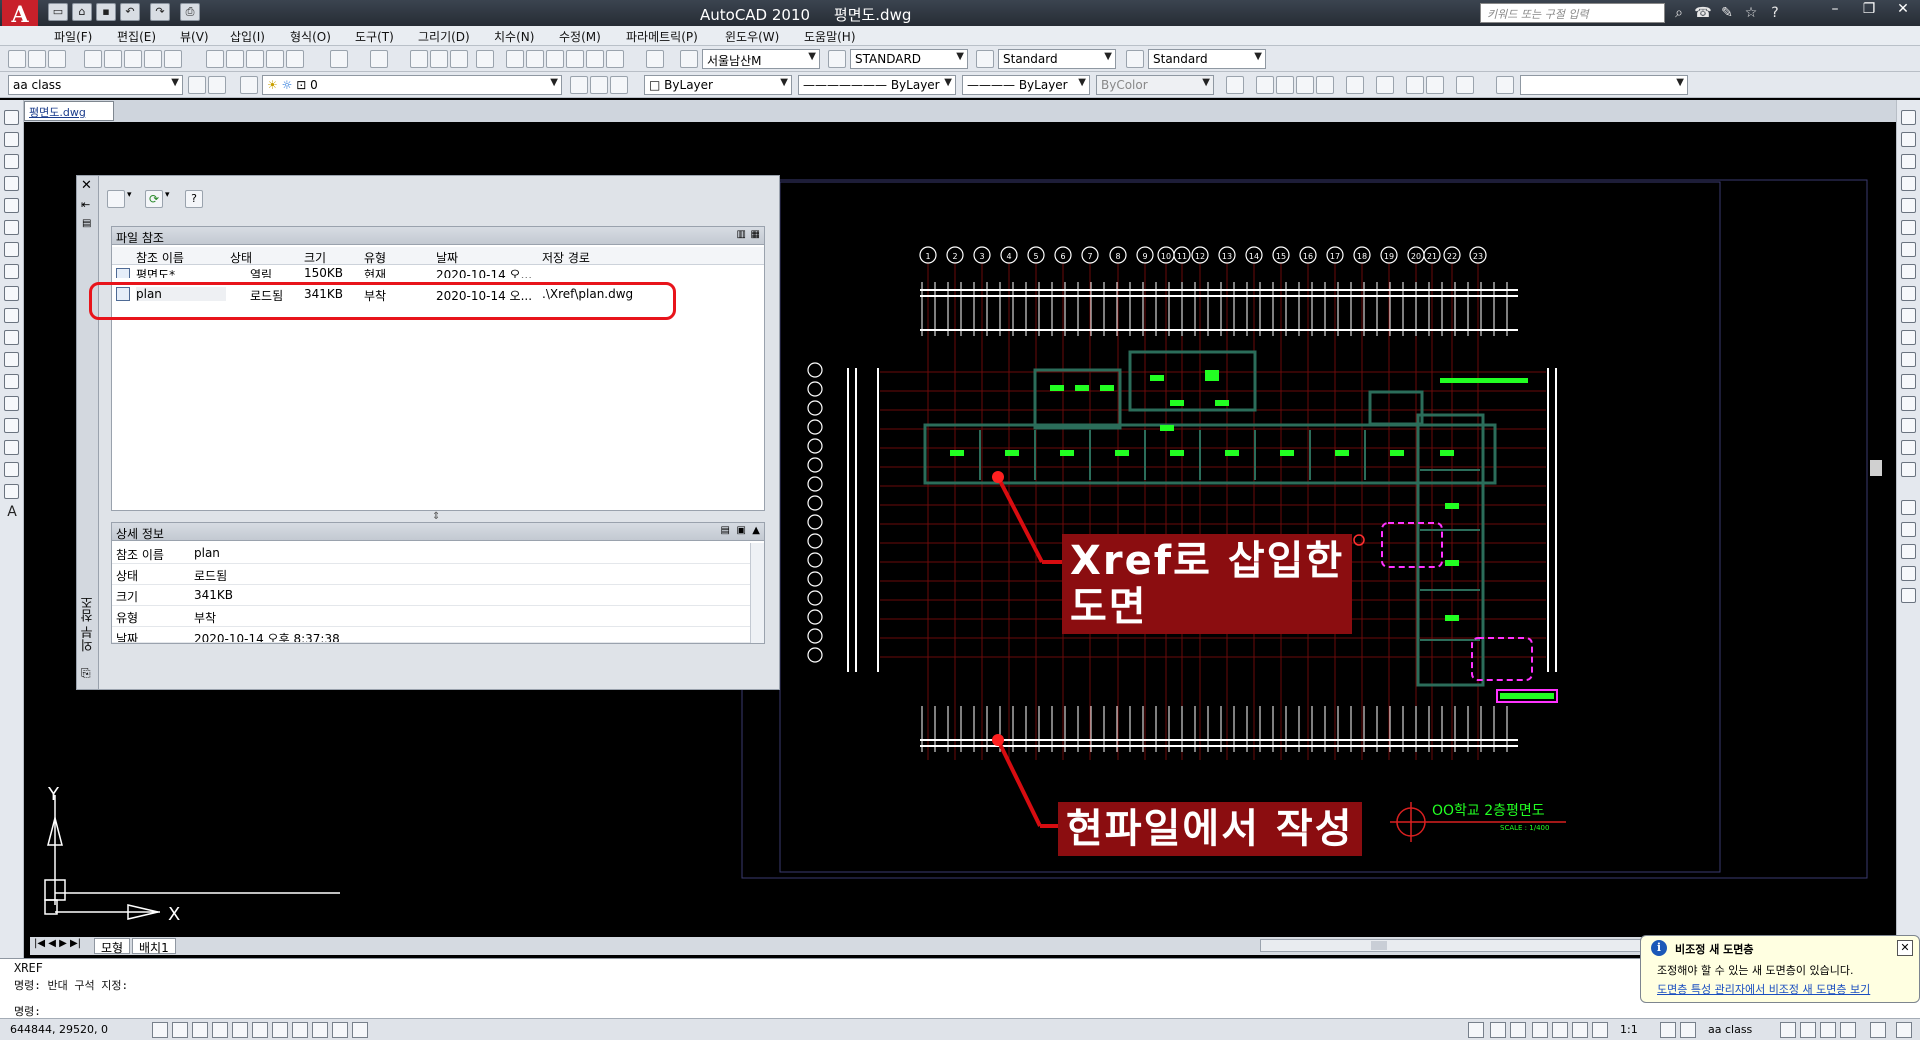 This screenshot has width=1920, height=1040. I want to click on multiline-text-icon: A, so click(12, 512).